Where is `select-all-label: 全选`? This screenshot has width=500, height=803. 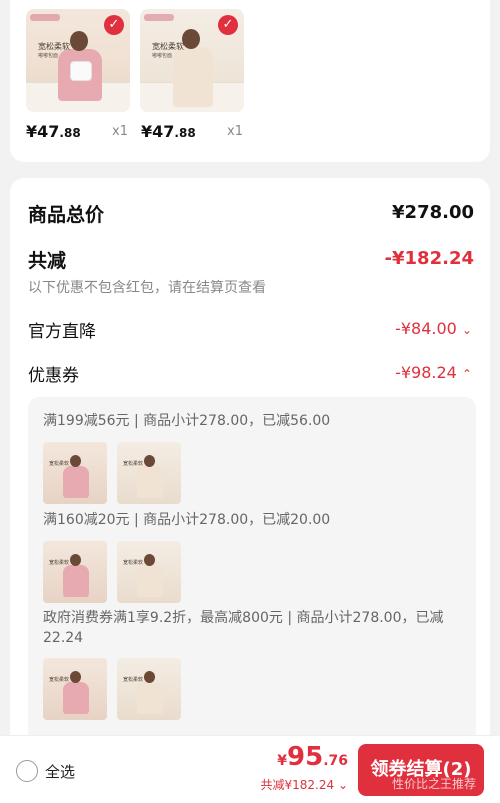
select-all-label: 全选 is located at coordinates (60, 771).